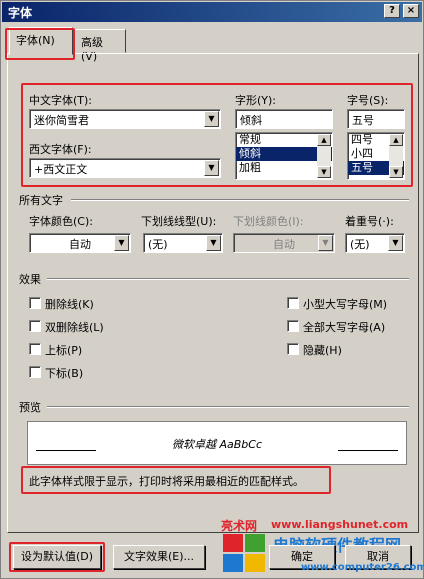 This screenshot has width=424, height=579. I want to click on preview-note: 此字体样式限于显示，打印时将采用最相近的匹配样式。, so click(166, 481).